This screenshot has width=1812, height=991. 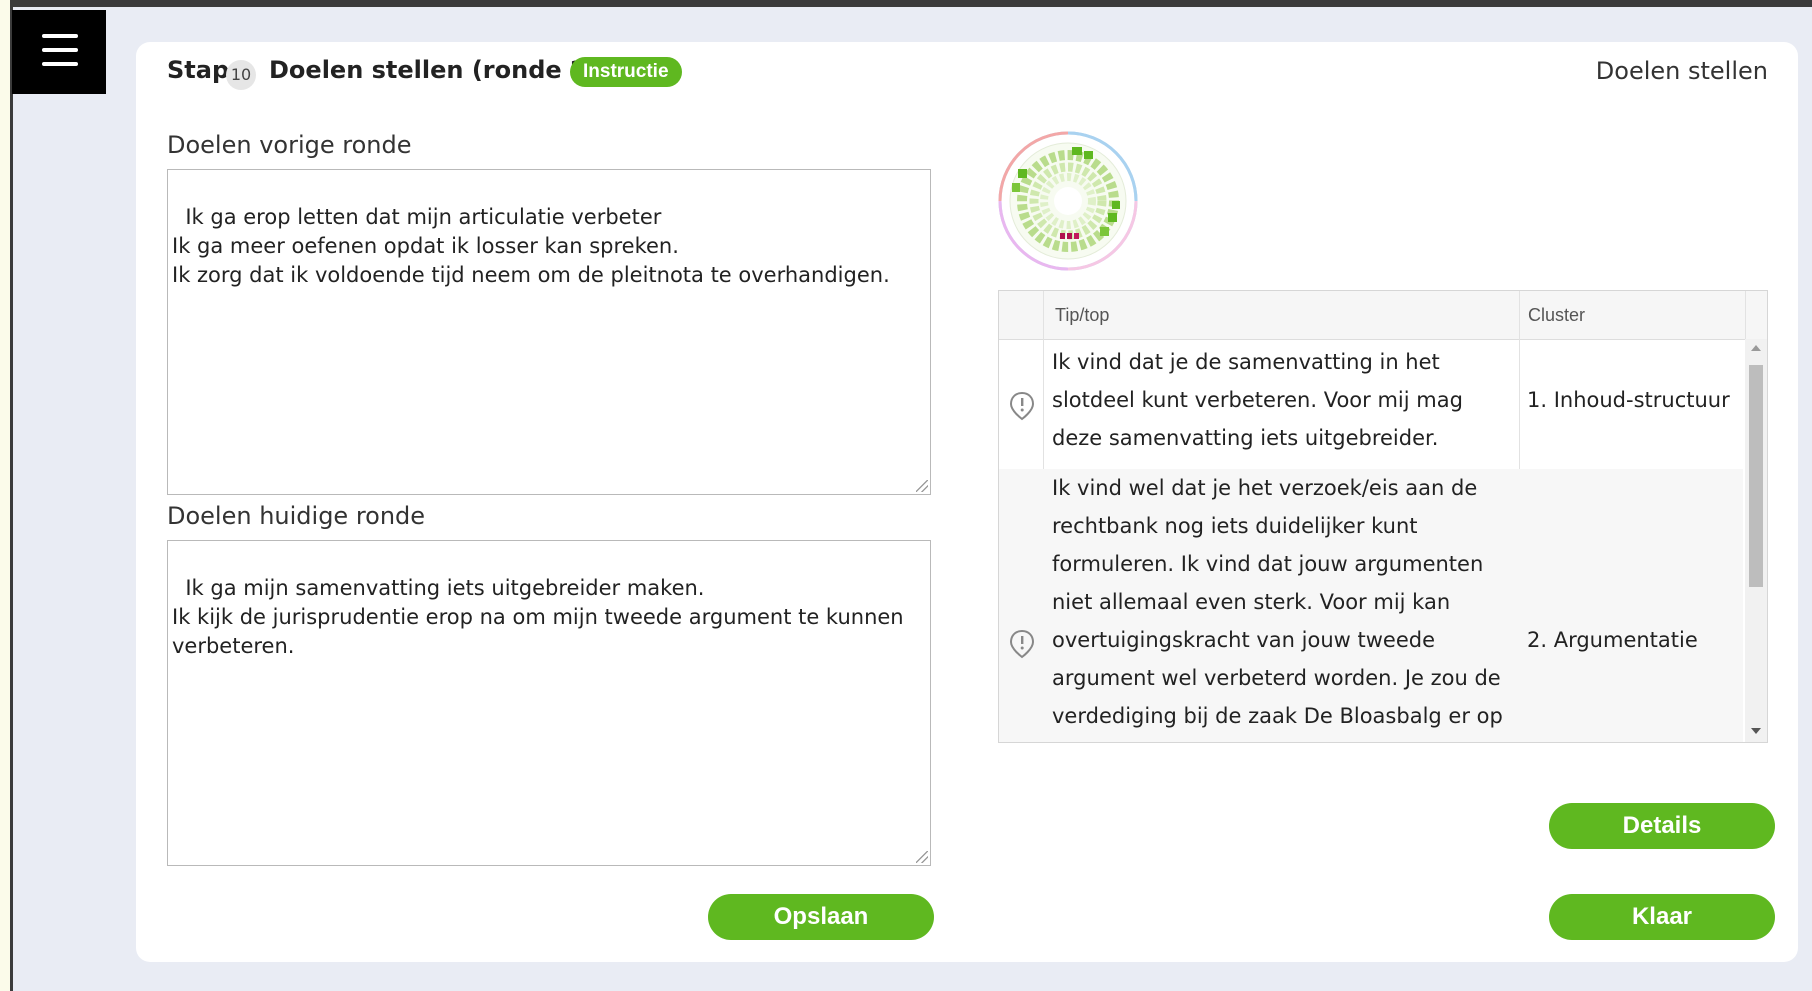 I want to click on save-button: Opslaan, so click(x=821, y=917).